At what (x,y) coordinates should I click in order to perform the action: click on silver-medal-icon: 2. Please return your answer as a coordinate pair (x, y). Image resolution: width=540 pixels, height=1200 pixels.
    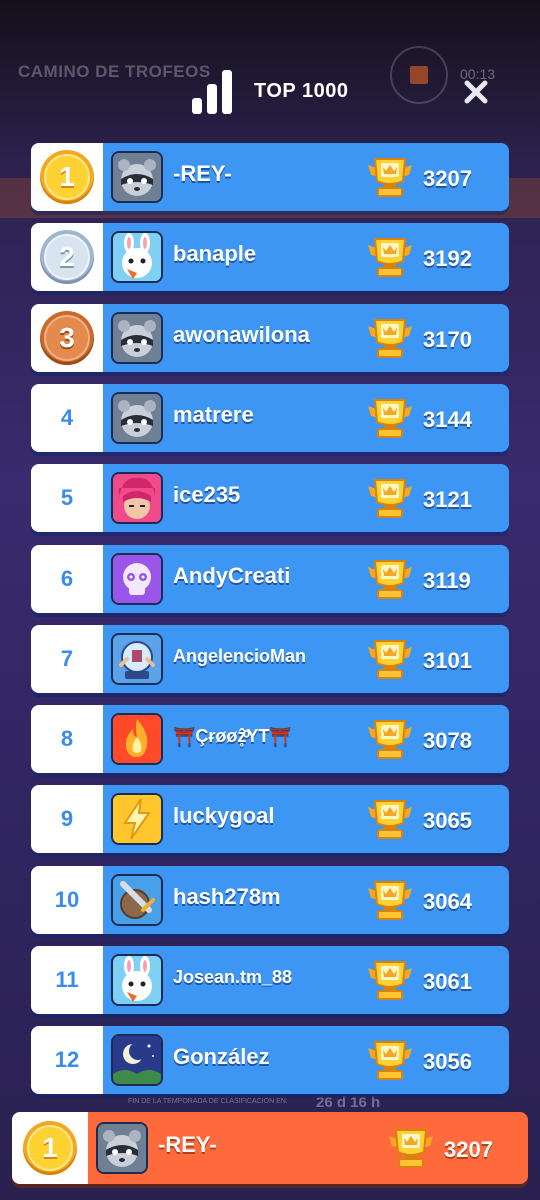
    Looking at the image, I should click on (67, 257).